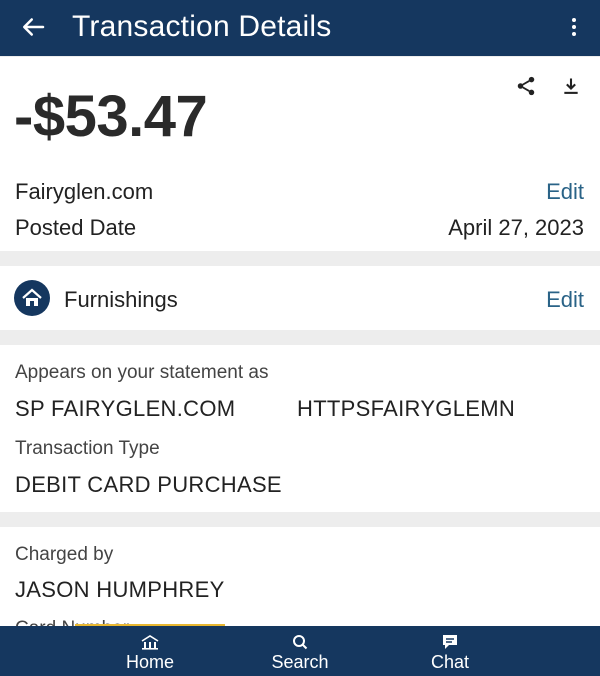 The height and width of the screenshot is (676, 600). I want to click on home-furnishings-icon, so click(32, 298).